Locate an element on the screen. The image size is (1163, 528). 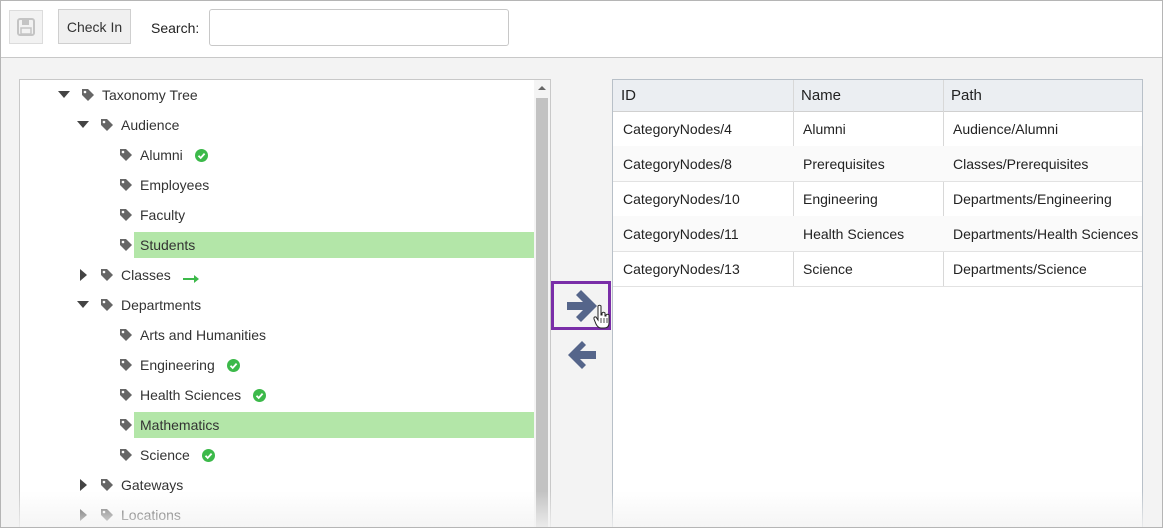
tree-node-label: Engineering is located at coordinates (177, 365).